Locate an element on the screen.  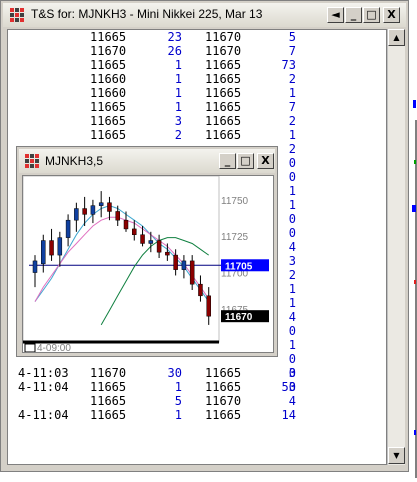
trade-time: 4-11:03 is located at coordinates (43, 373).